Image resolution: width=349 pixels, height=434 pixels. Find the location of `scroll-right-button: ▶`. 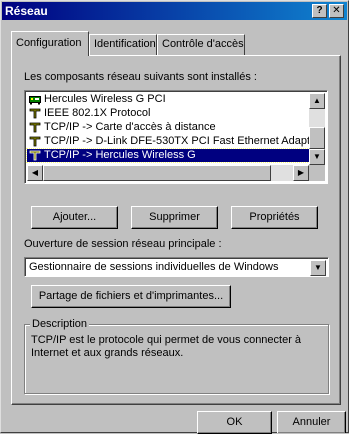

scroll-right-button: ▶ is located at coordinates (301, 173).